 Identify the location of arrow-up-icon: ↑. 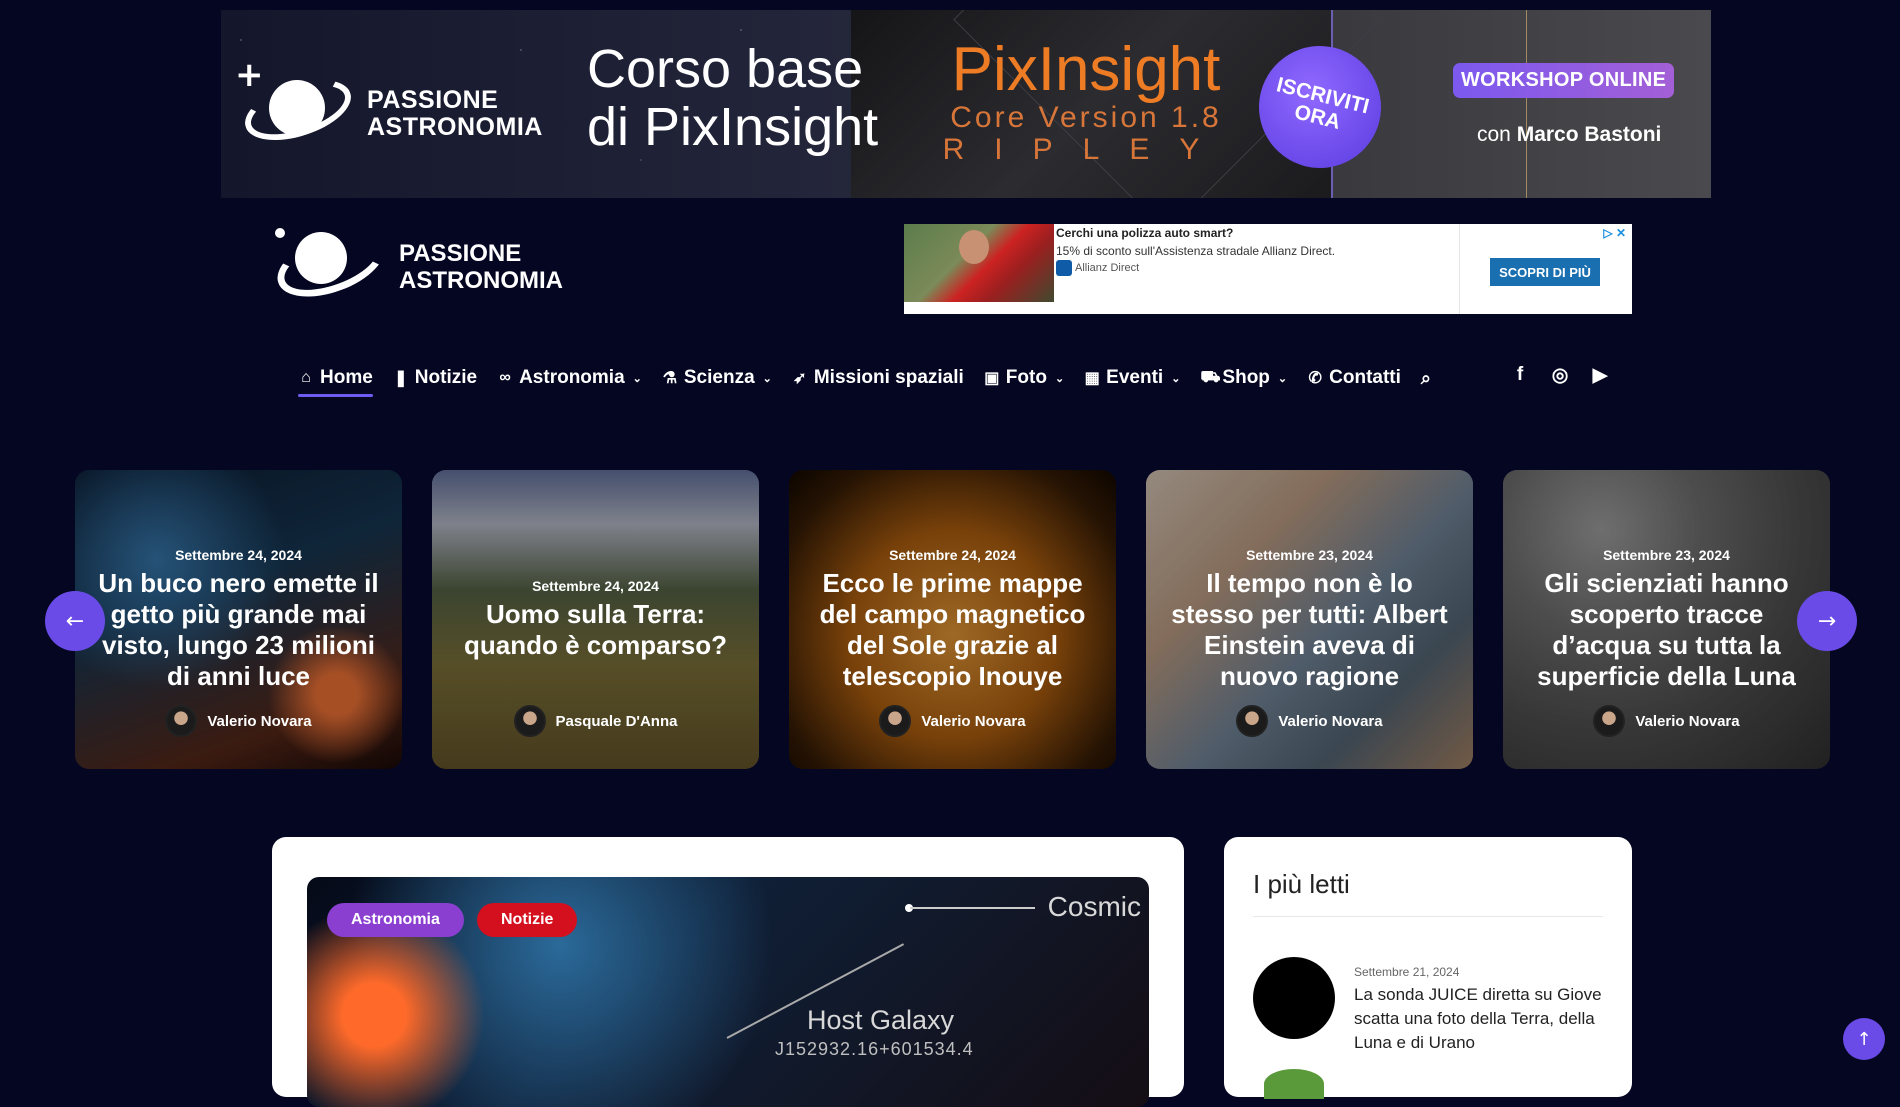
(1864, 1039).